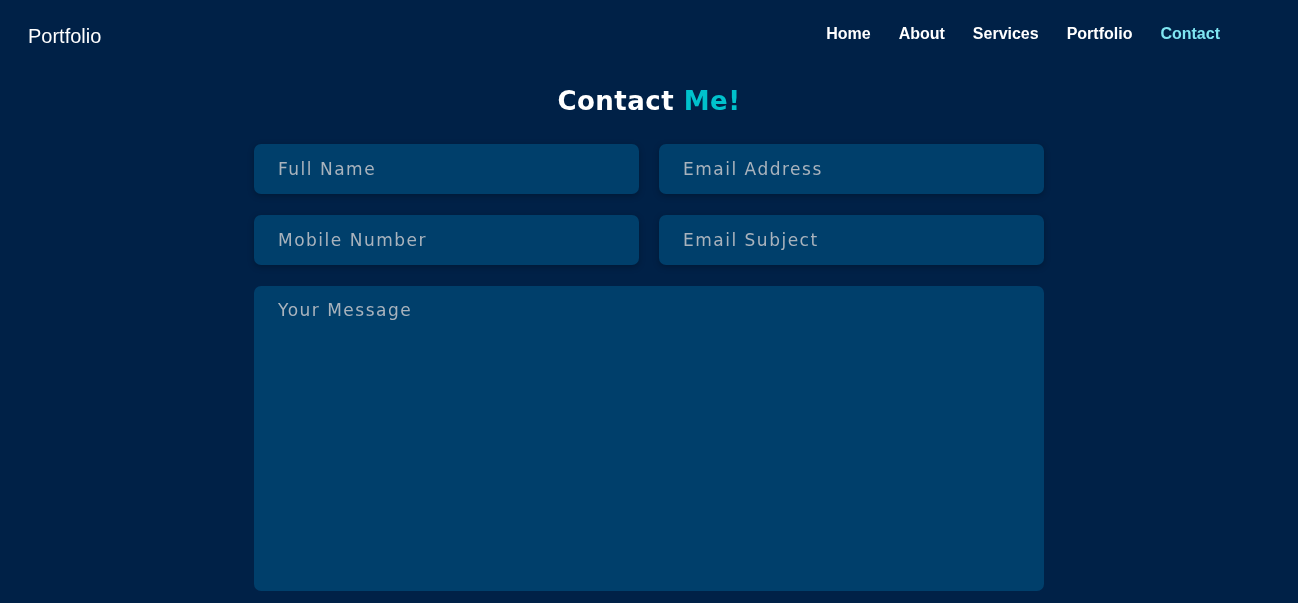 The image size is (1298, 603). I want to click on nav-link: About, so click(921, 34).